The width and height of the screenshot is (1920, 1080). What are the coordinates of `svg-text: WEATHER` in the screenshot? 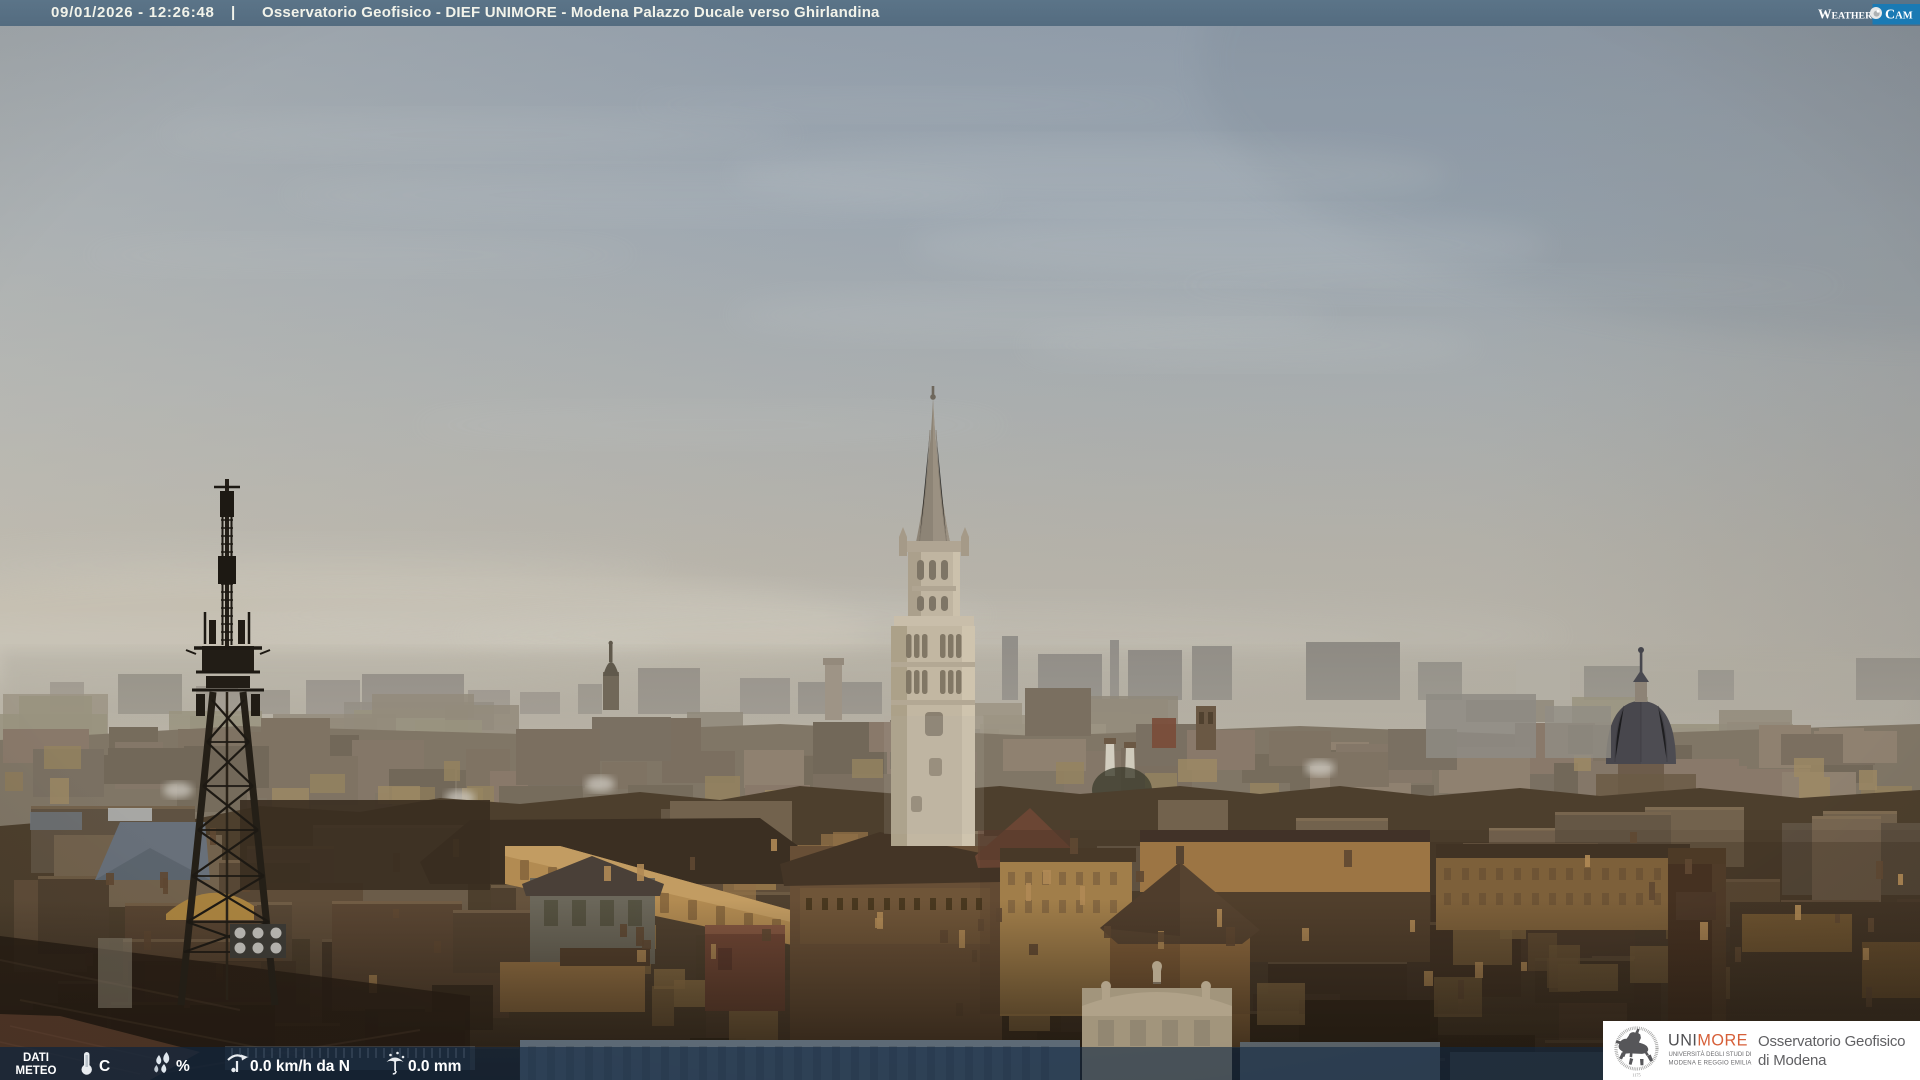 It's located at (1845, 14).